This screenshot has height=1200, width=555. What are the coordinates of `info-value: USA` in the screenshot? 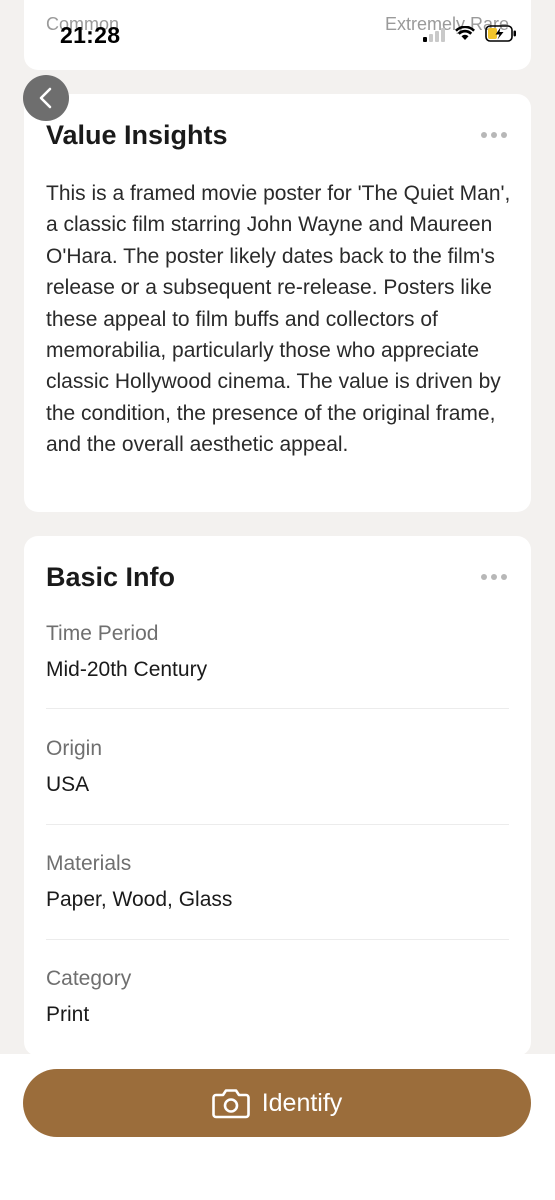 It's located at (68, 784).